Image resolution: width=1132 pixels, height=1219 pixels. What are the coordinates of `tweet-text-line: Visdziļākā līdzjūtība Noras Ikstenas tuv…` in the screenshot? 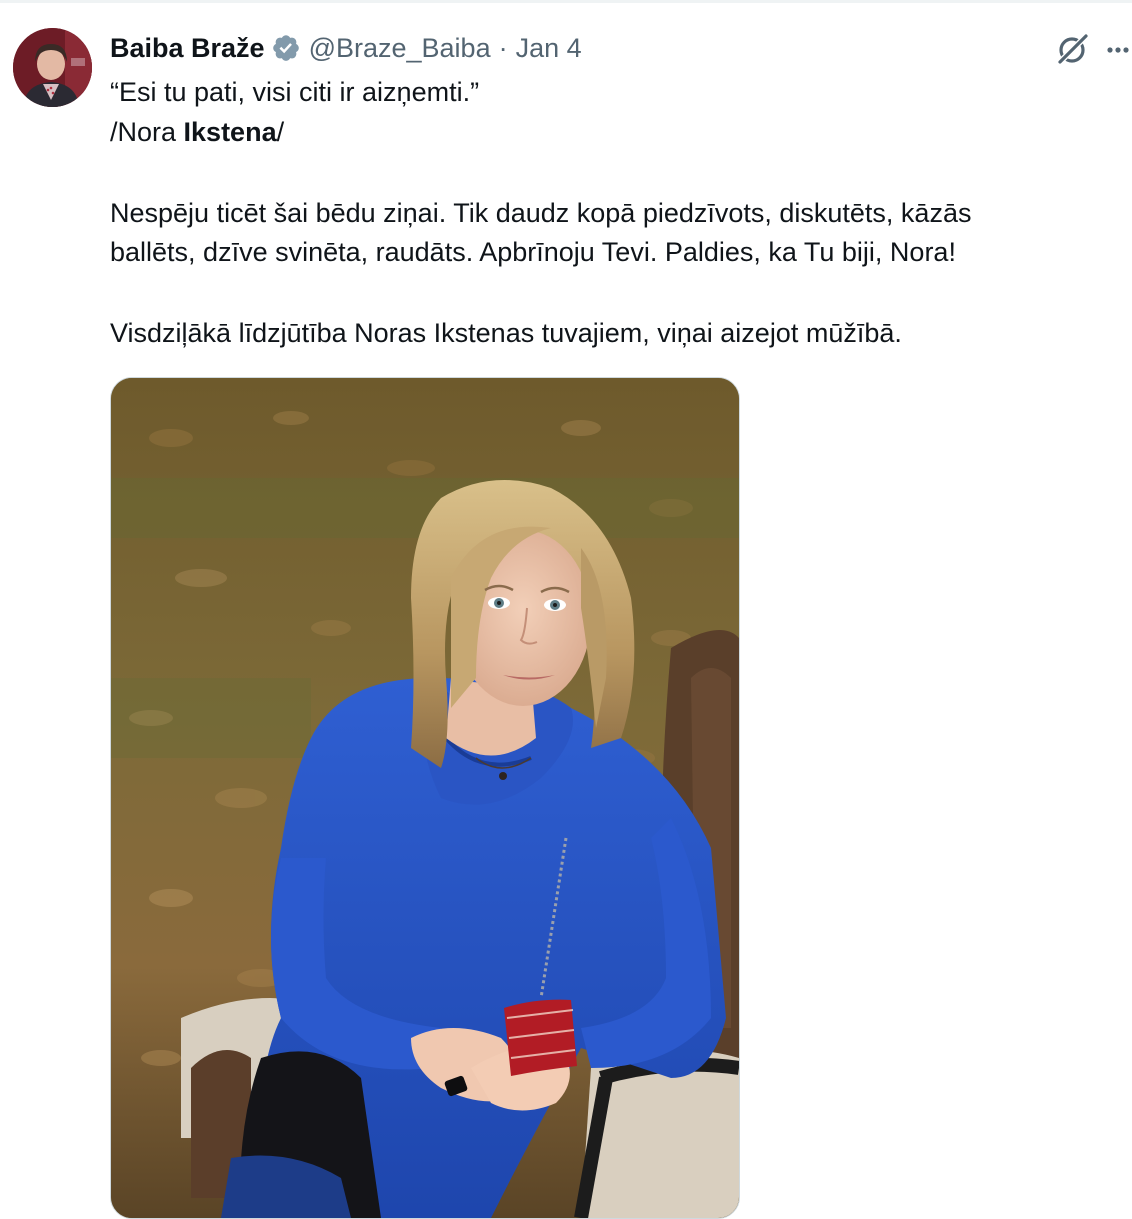 It's located at (506, 333).